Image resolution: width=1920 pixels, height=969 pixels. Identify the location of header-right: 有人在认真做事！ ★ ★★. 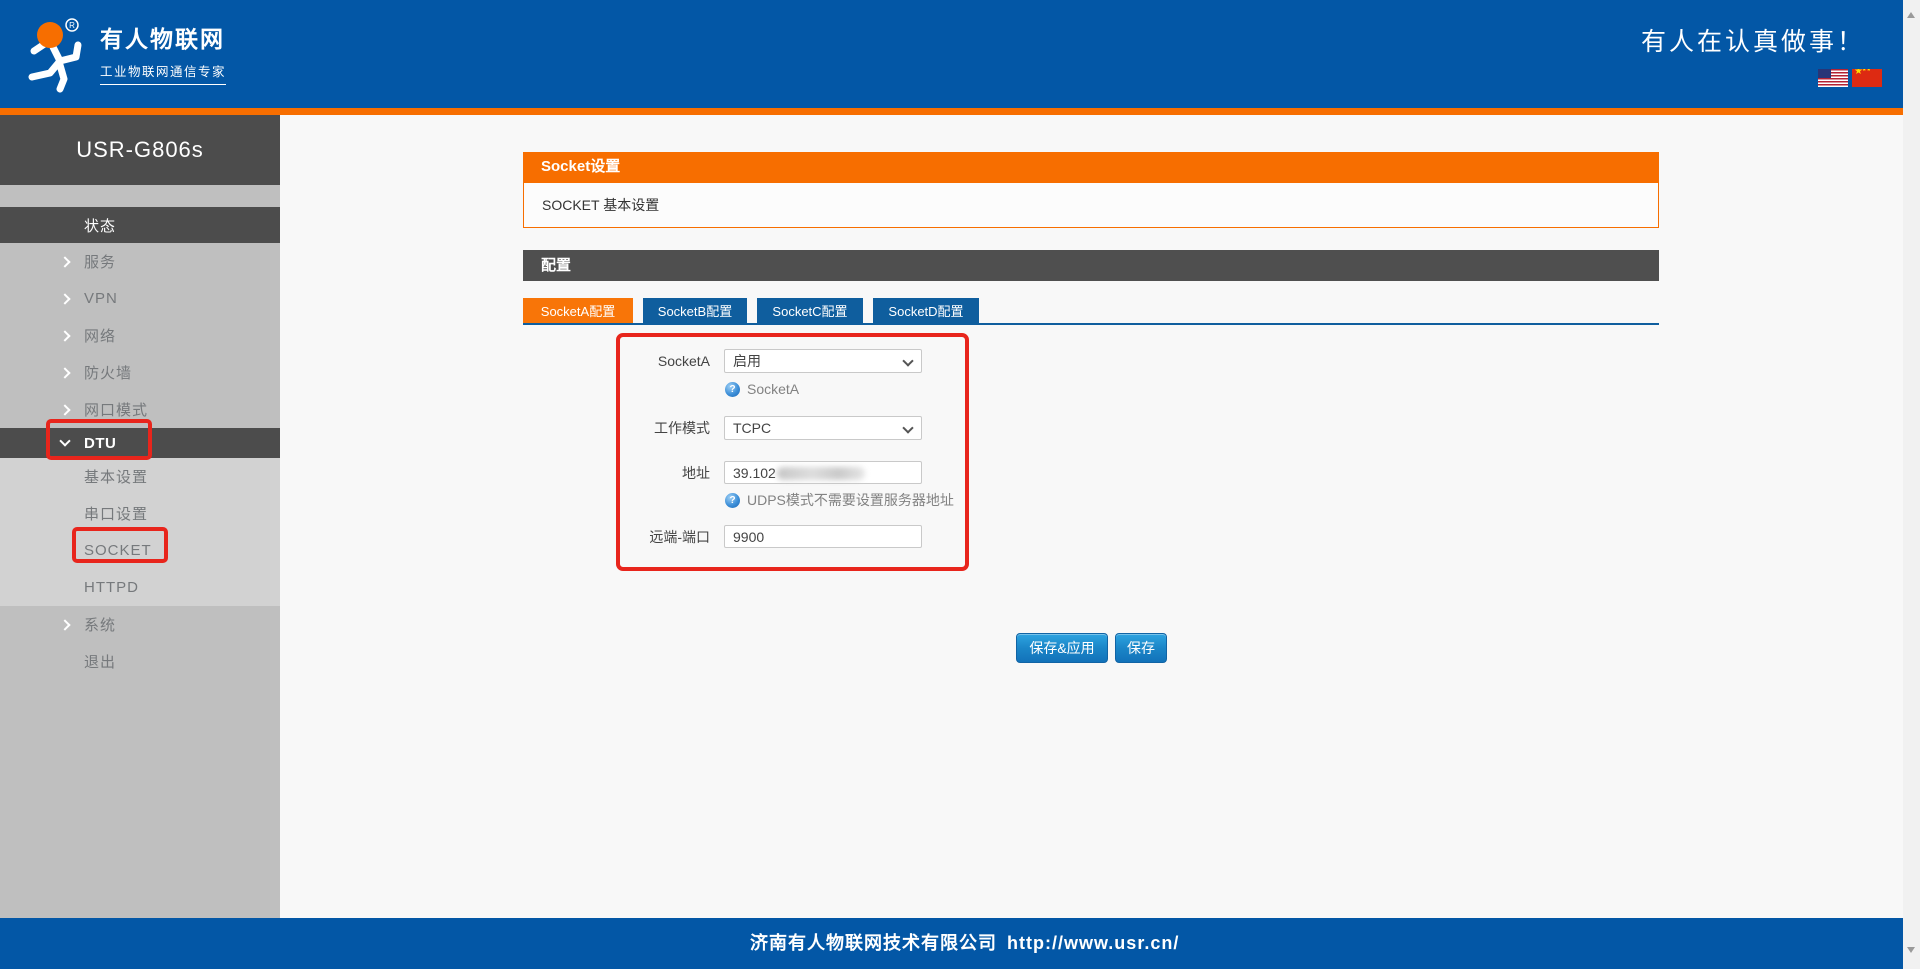
(1761, 54).